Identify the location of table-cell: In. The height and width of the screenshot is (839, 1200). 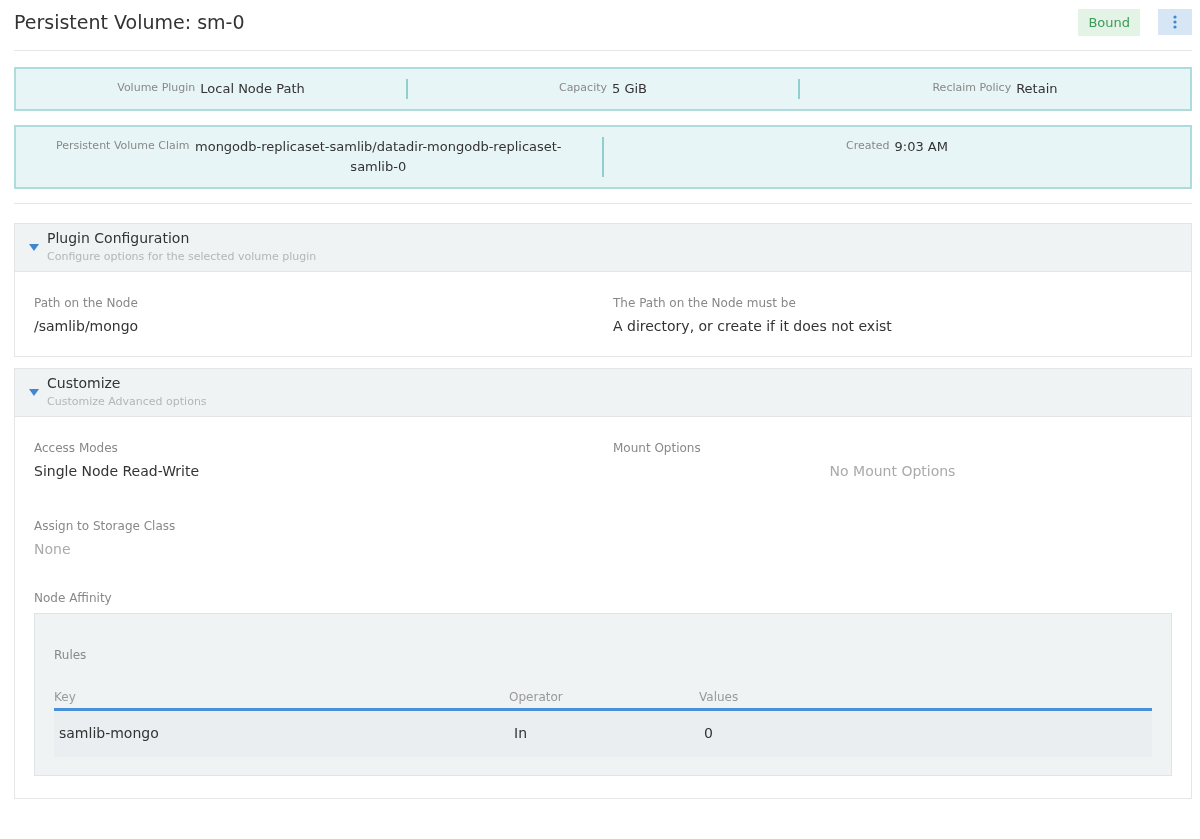
(604, 734).